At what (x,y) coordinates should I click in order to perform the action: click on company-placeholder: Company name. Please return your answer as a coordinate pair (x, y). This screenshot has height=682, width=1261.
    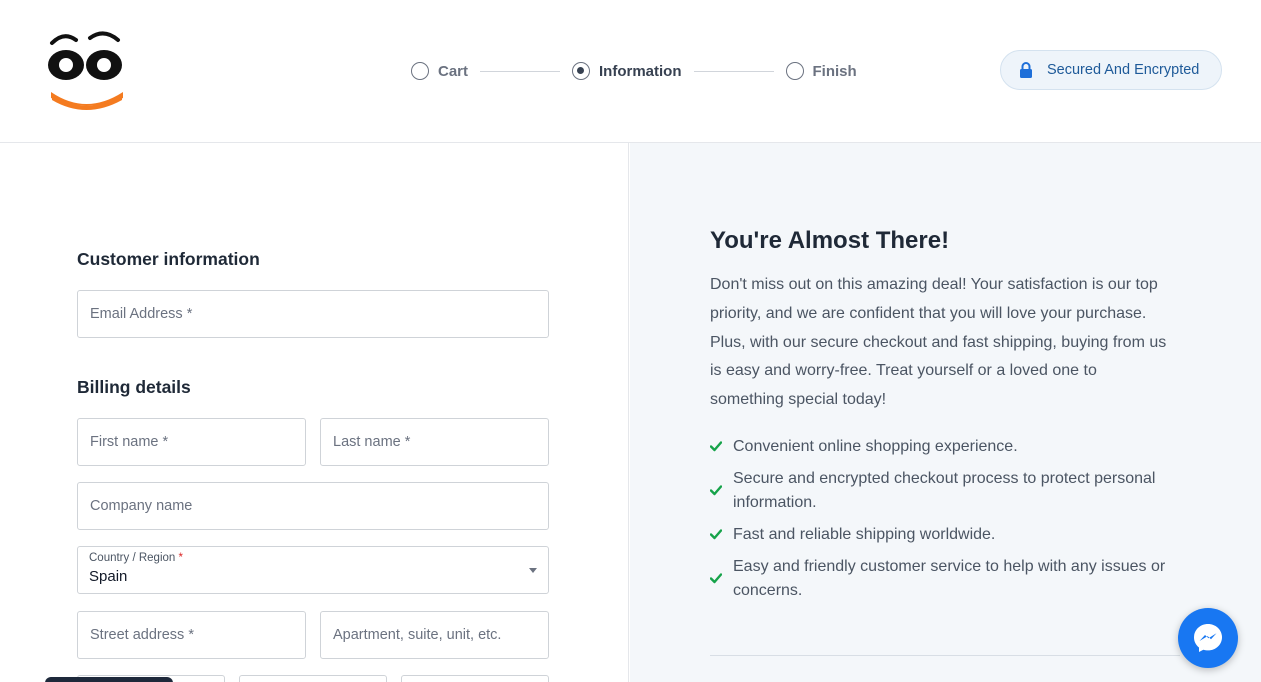
    Looking at the image, I should click on (141, 506).